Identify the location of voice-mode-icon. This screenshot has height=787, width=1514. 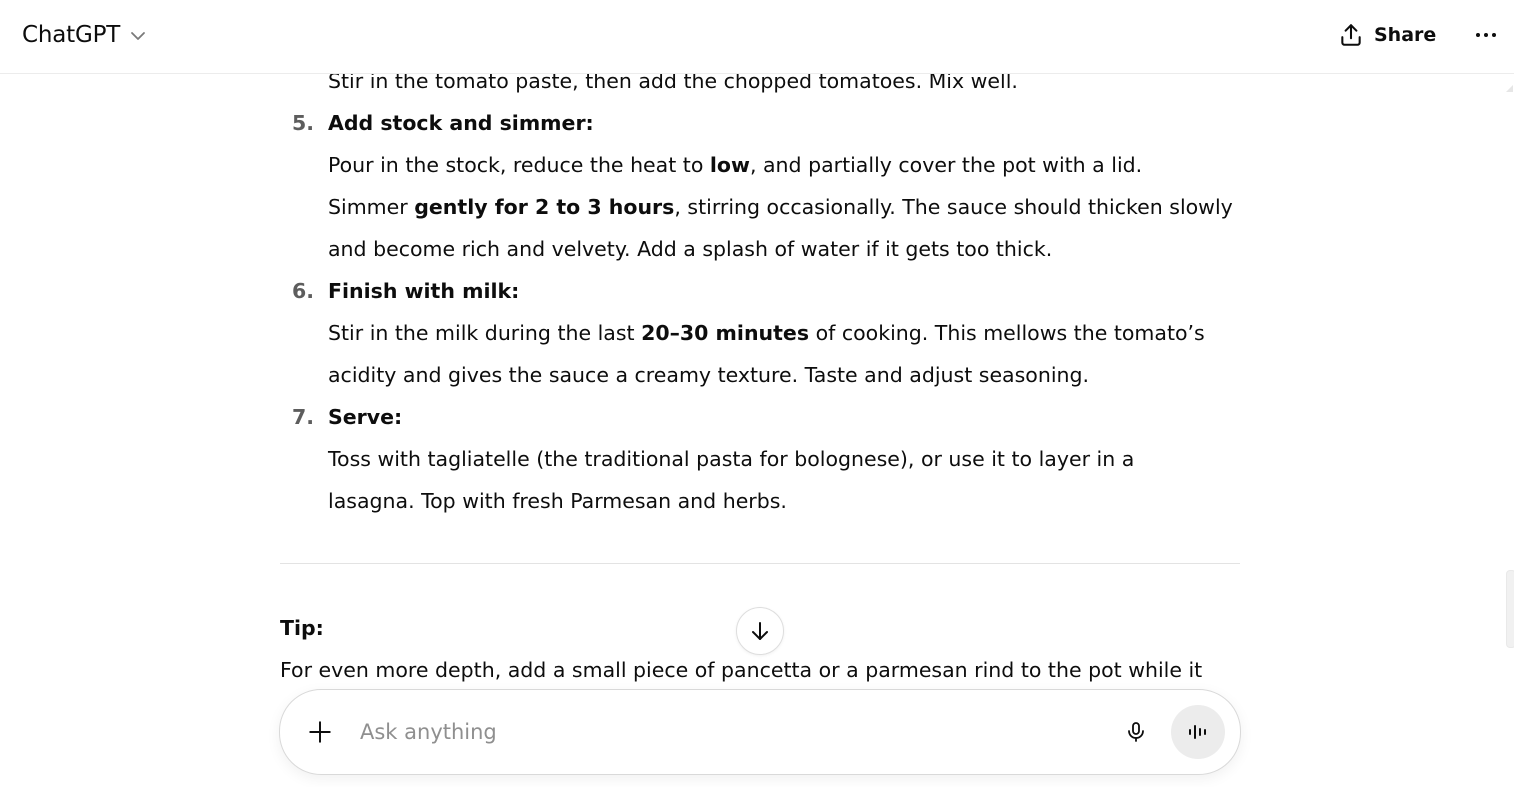
(1198, 732).